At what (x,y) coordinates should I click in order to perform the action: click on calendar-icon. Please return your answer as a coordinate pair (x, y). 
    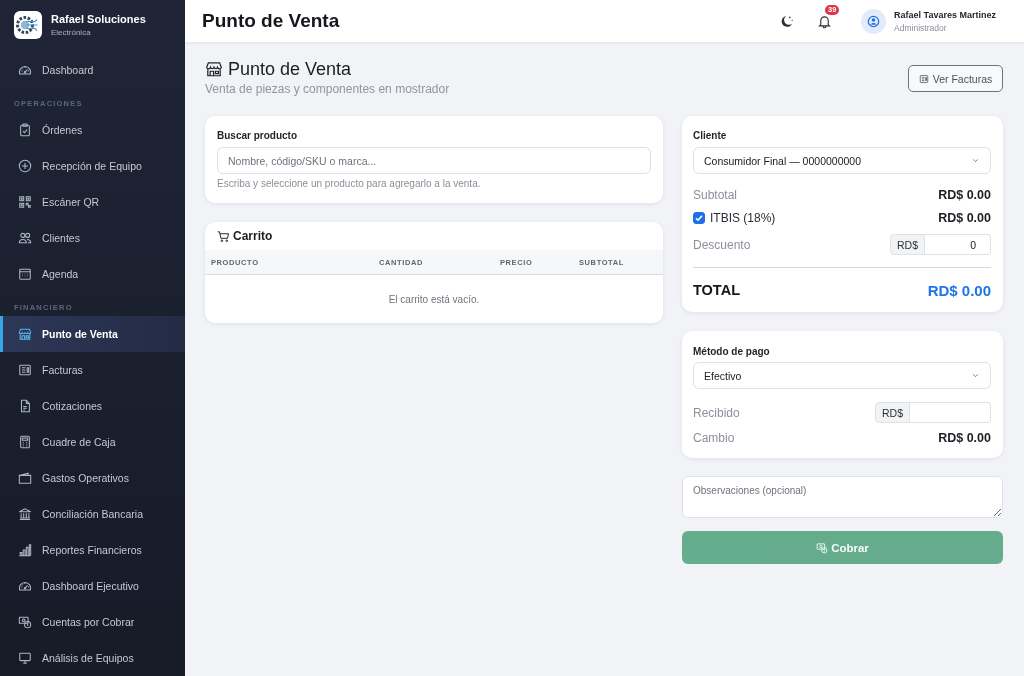
    Looking at the image, I should click on (25, 274).